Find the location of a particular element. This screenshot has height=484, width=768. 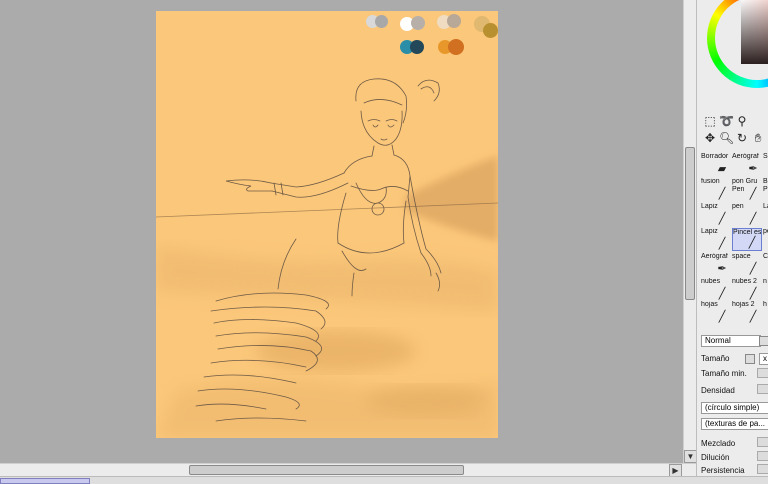

zoom-icon: 🔍︎ is located at coordinates (726, 138).